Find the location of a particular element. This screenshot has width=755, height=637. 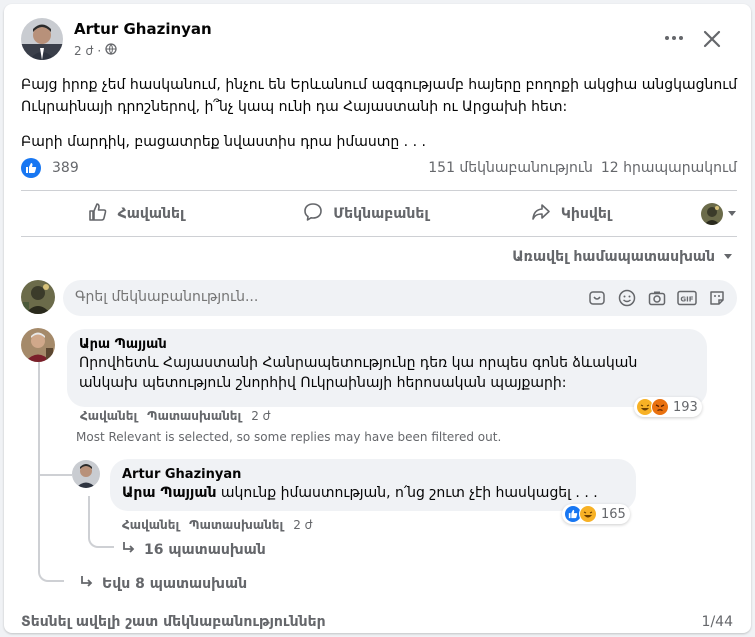

reaction-count: 165 is located at coordinates (613, 514).